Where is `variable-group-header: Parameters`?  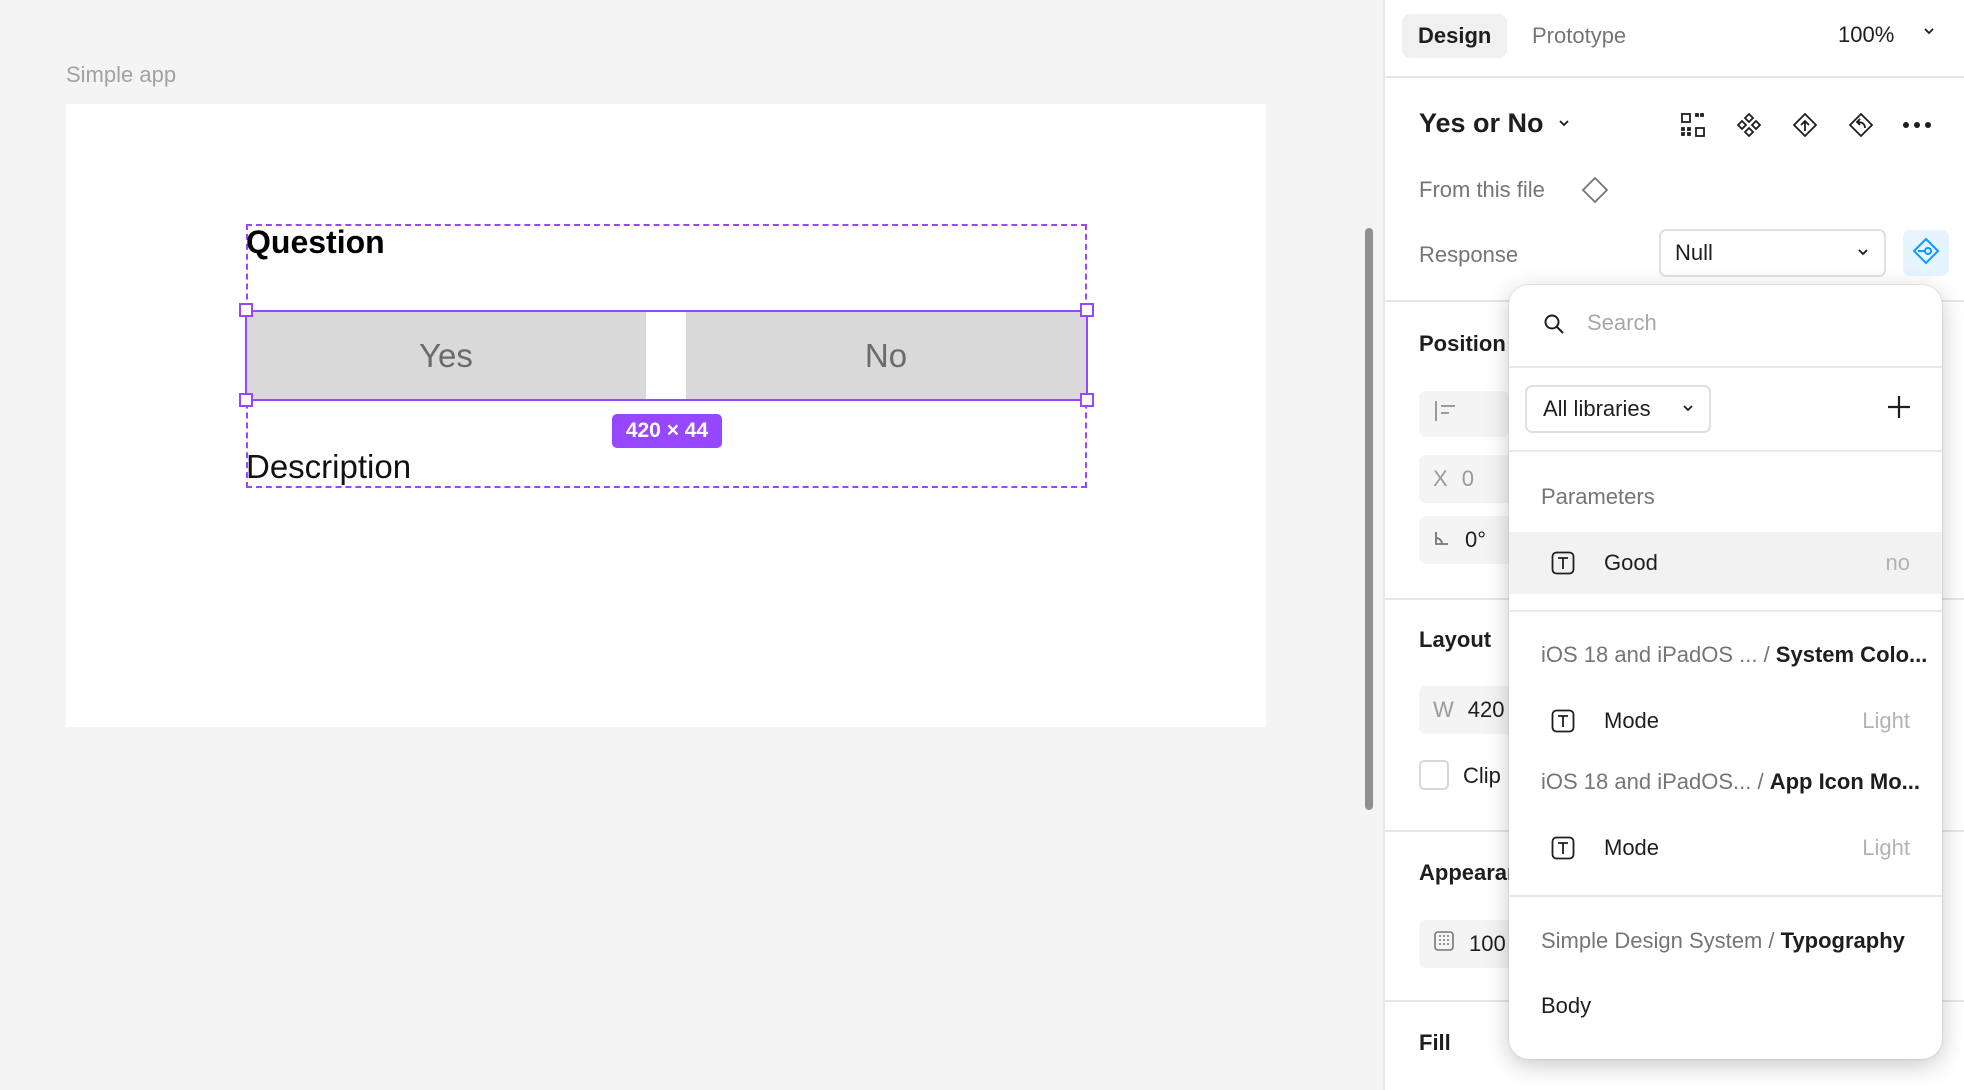 variable-group-header: Parameters is located at coordinates (1598, 497).